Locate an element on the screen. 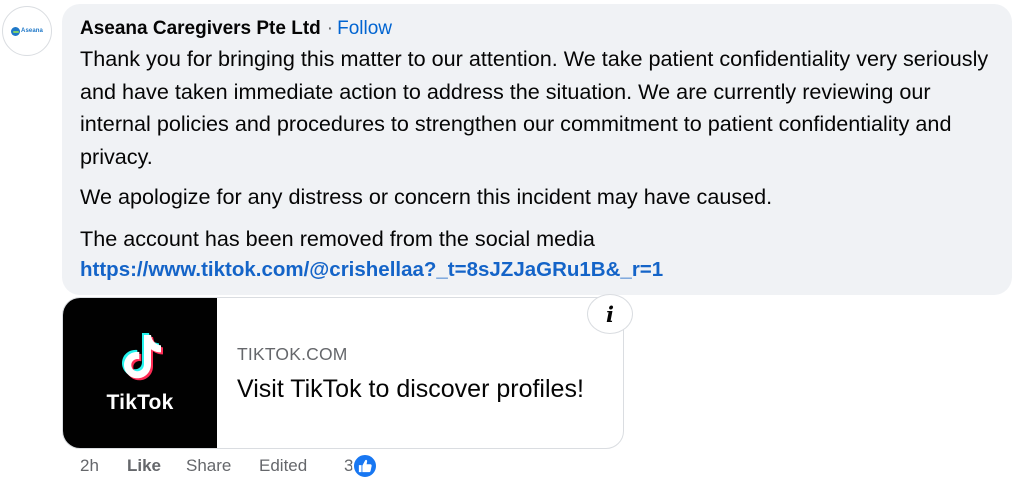 The width and height of the screenshot is (1017, 480). link-preview-domain: TIKTOK.COM is located at coordinates (292, 354).